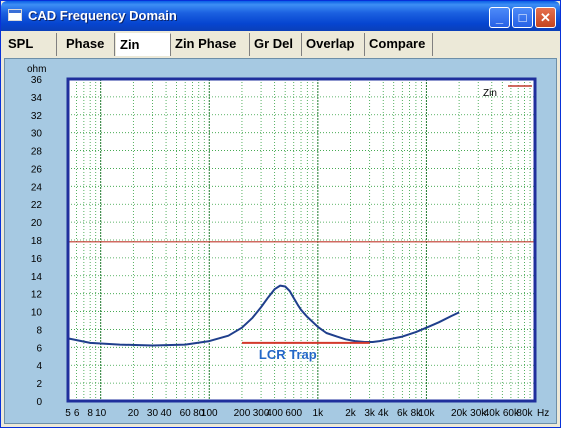 The height and width of the screenshot is (428, 561). What do you see at coordinates (370, 413) in the screenshot?
I see `x-tick-label: 3k` at bounding box center [370, 413].